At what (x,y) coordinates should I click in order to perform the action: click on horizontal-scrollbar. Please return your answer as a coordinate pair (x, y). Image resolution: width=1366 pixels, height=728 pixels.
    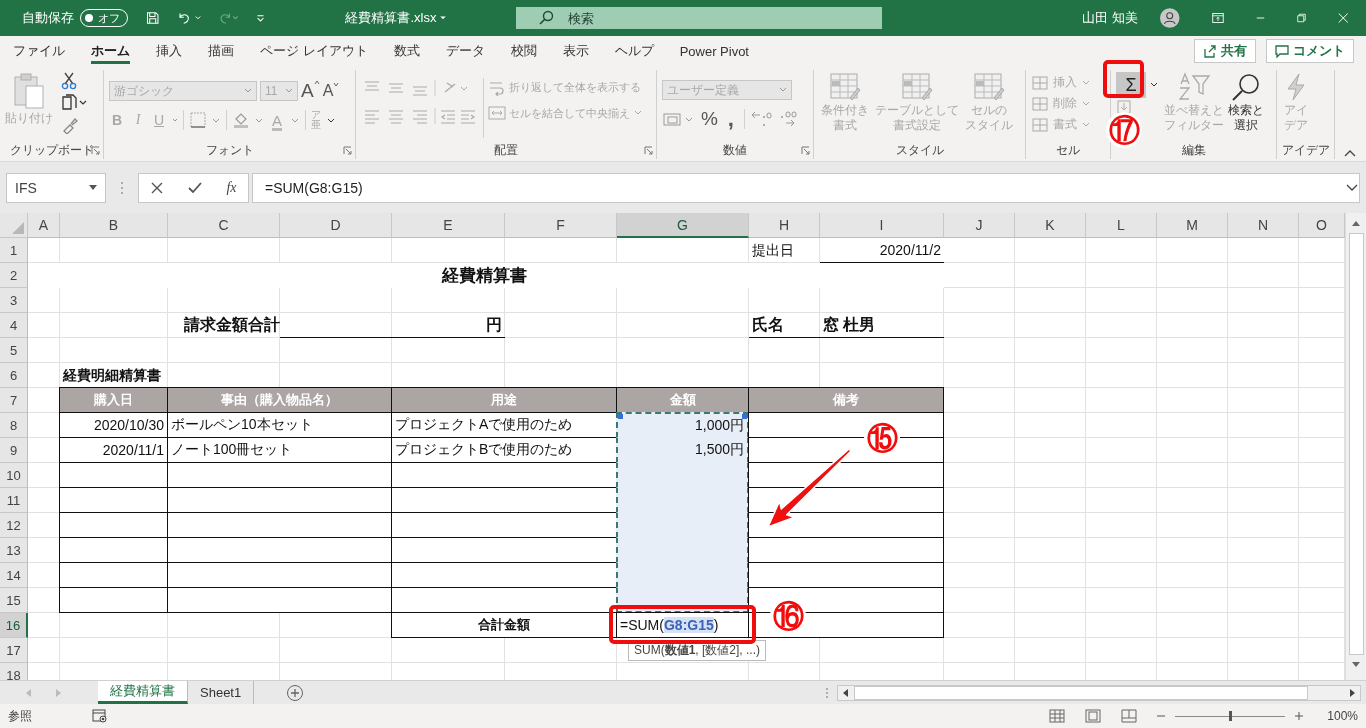
    Looking at the image, I should click on (1099, 692).